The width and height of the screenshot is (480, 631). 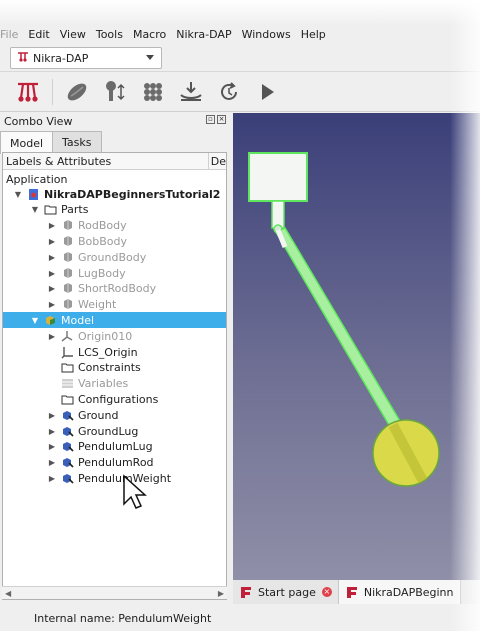 I want to click on chevron-down-icon, so click(x=150, y=57).